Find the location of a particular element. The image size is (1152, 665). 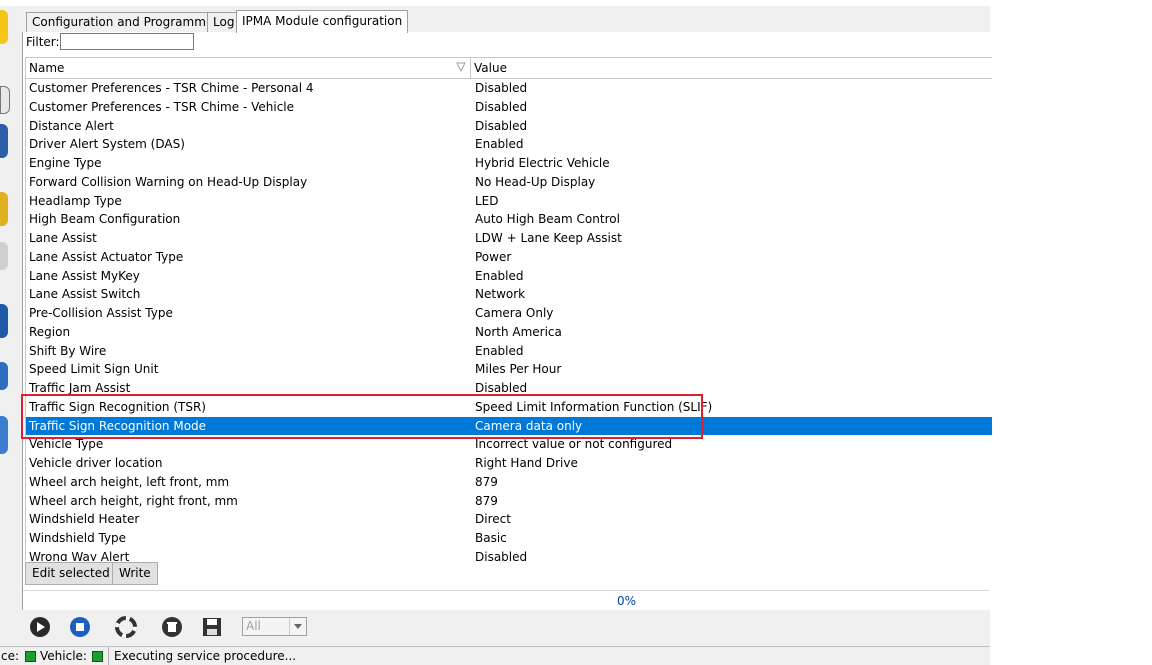

table-row: Lane Assist Actuator Type Power is located at coordinates (509, 257).